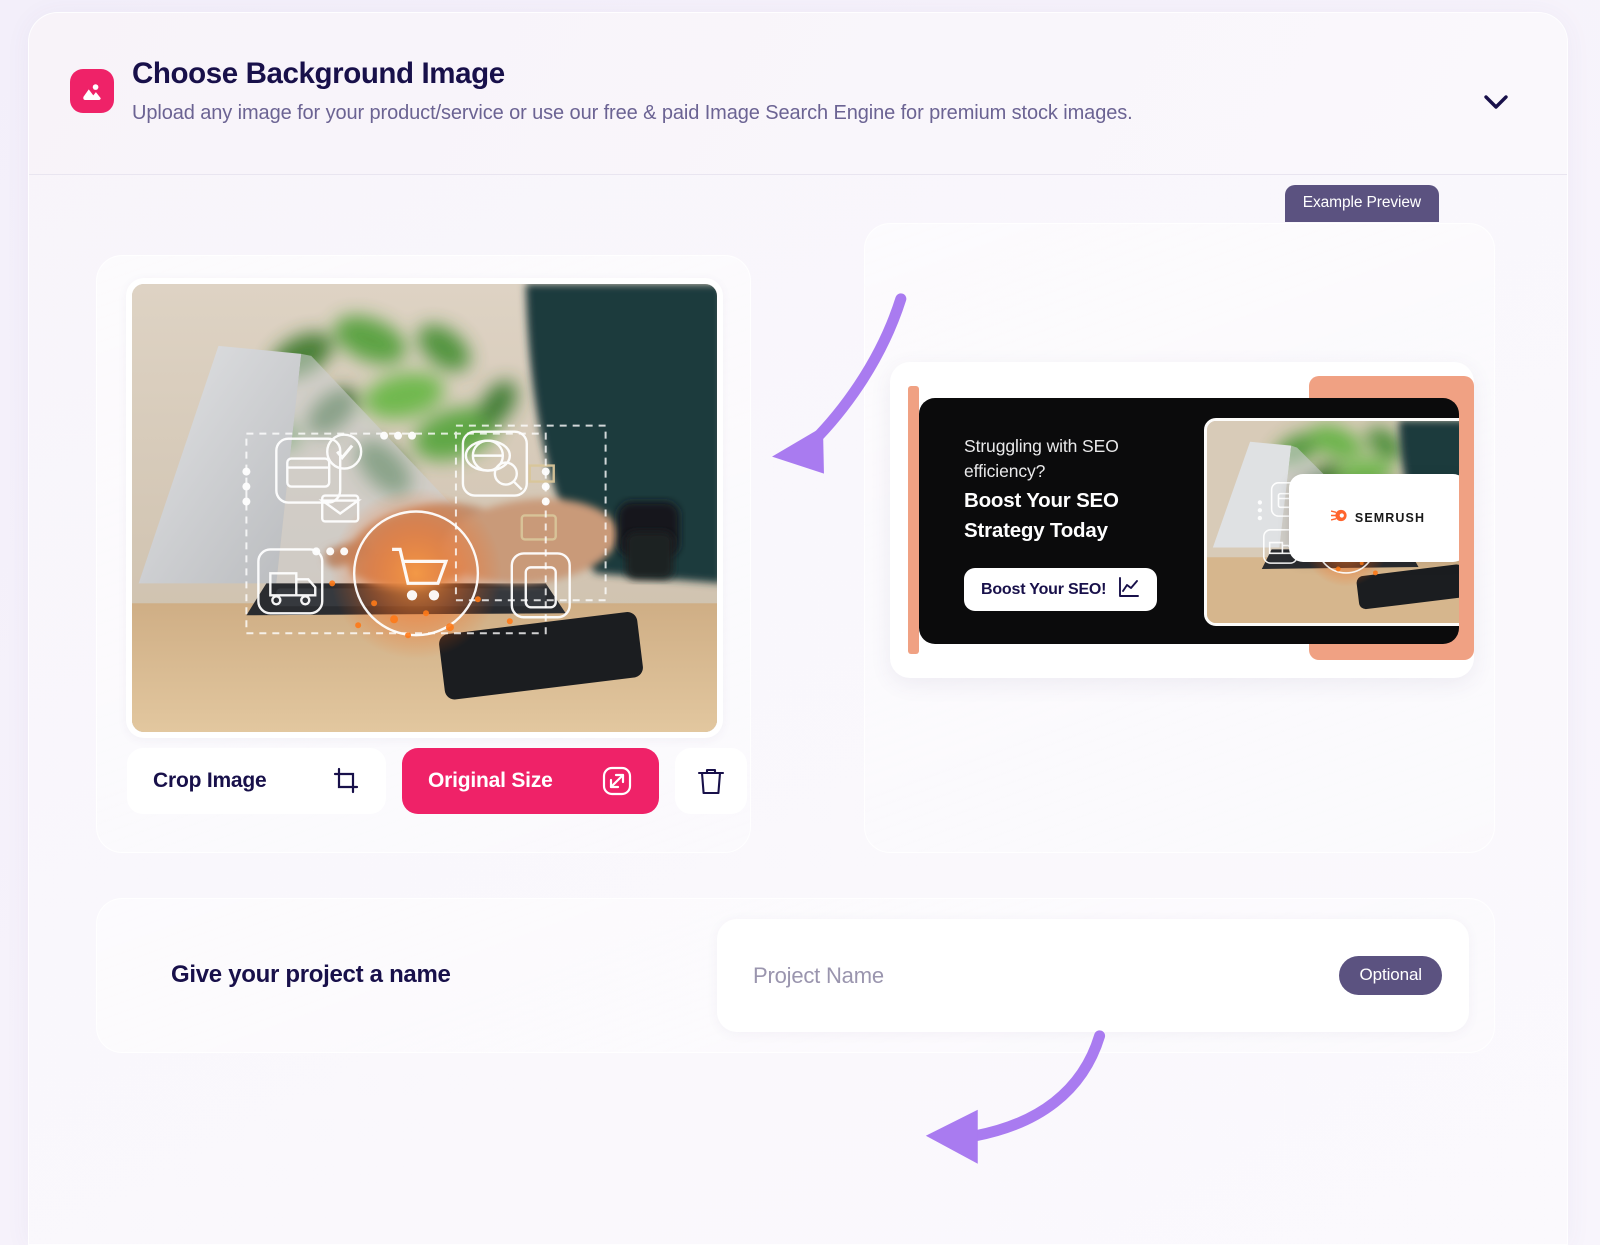  I want to click on brand-logo: SEMRUSH, so click(1374, 518).